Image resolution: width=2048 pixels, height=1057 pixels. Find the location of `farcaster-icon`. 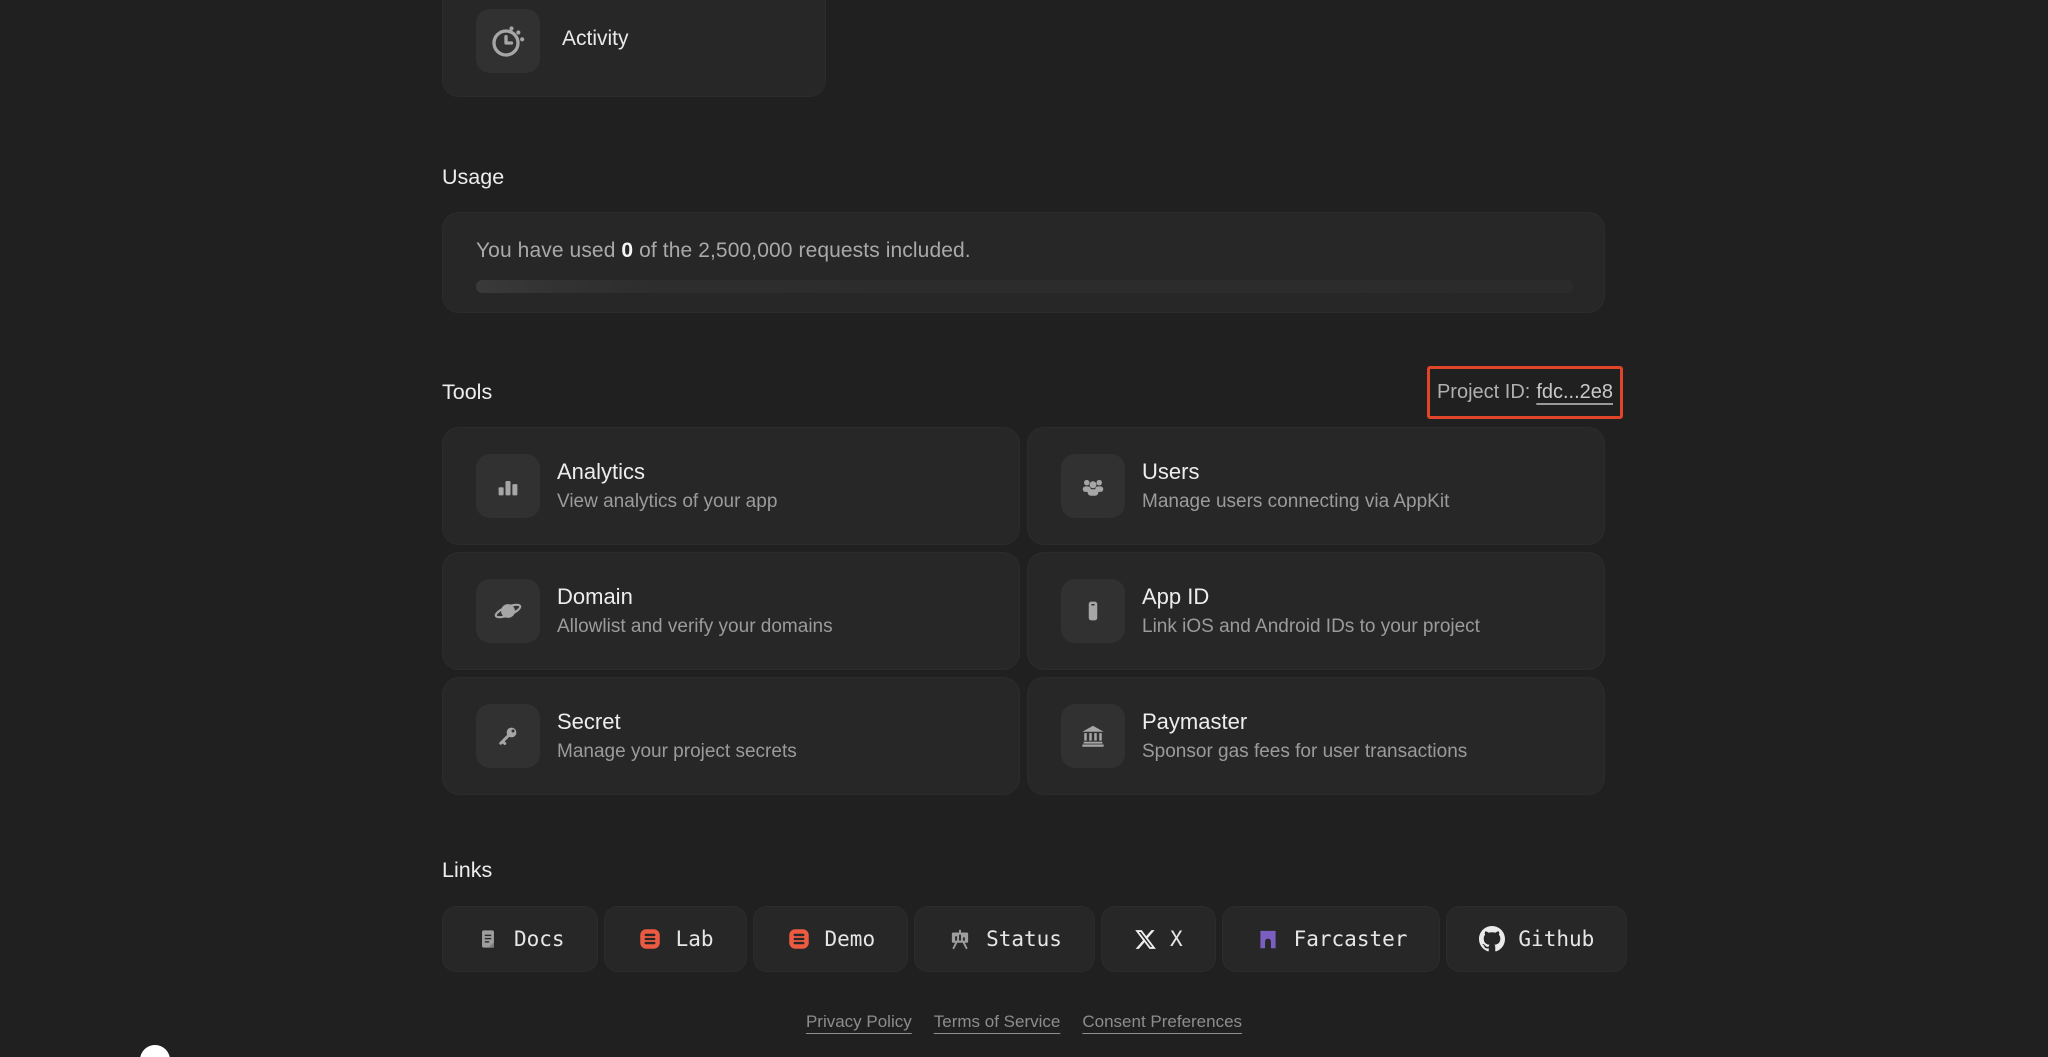

farcaster-icon is located at coordinates (1268, 939).